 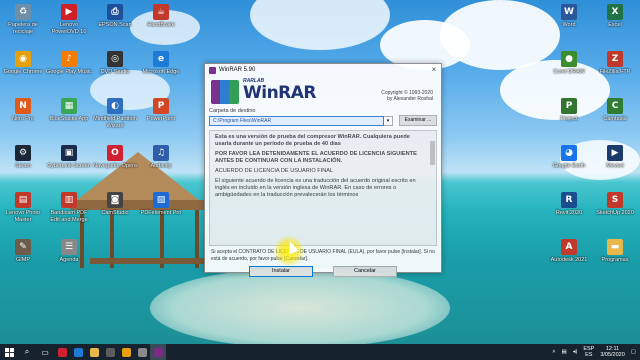 I want to click on desktop-shortcut: ▧ PDFelement Pro, so click(x=161, y=204).